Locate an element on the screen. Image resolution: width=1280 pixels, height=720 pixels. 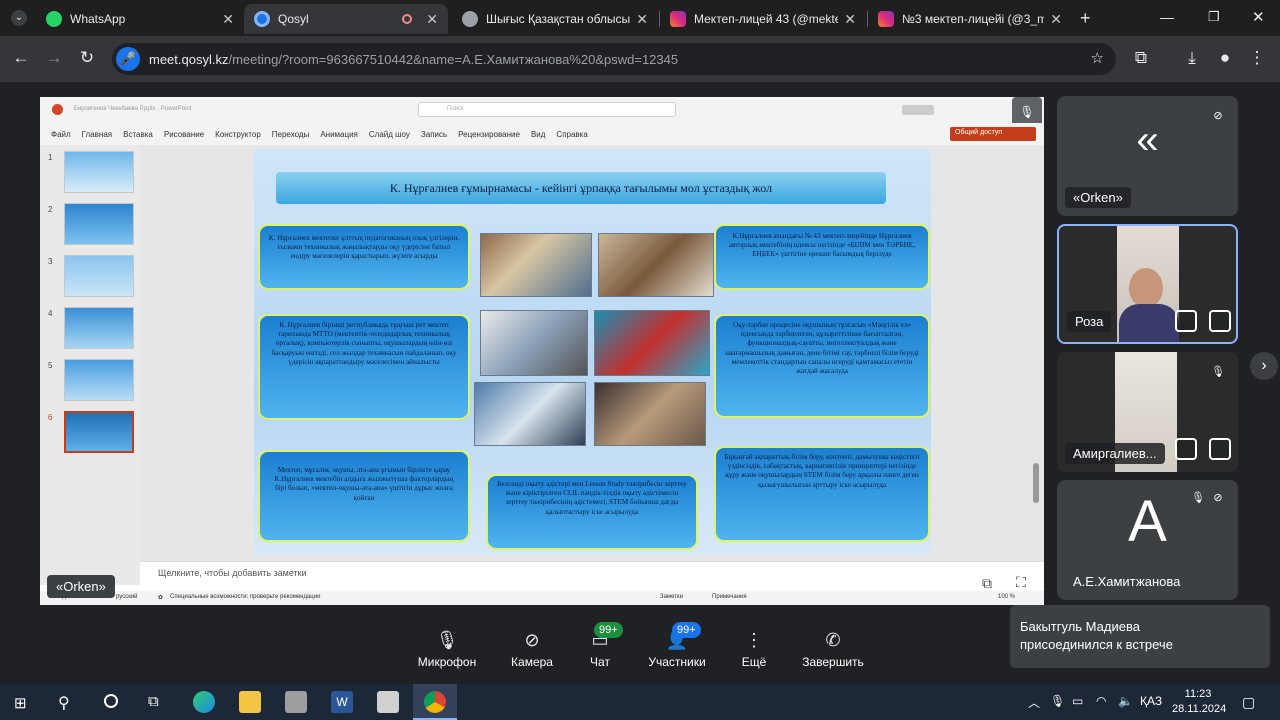
slide-scrollbar is located at coordinates (1036, 483).